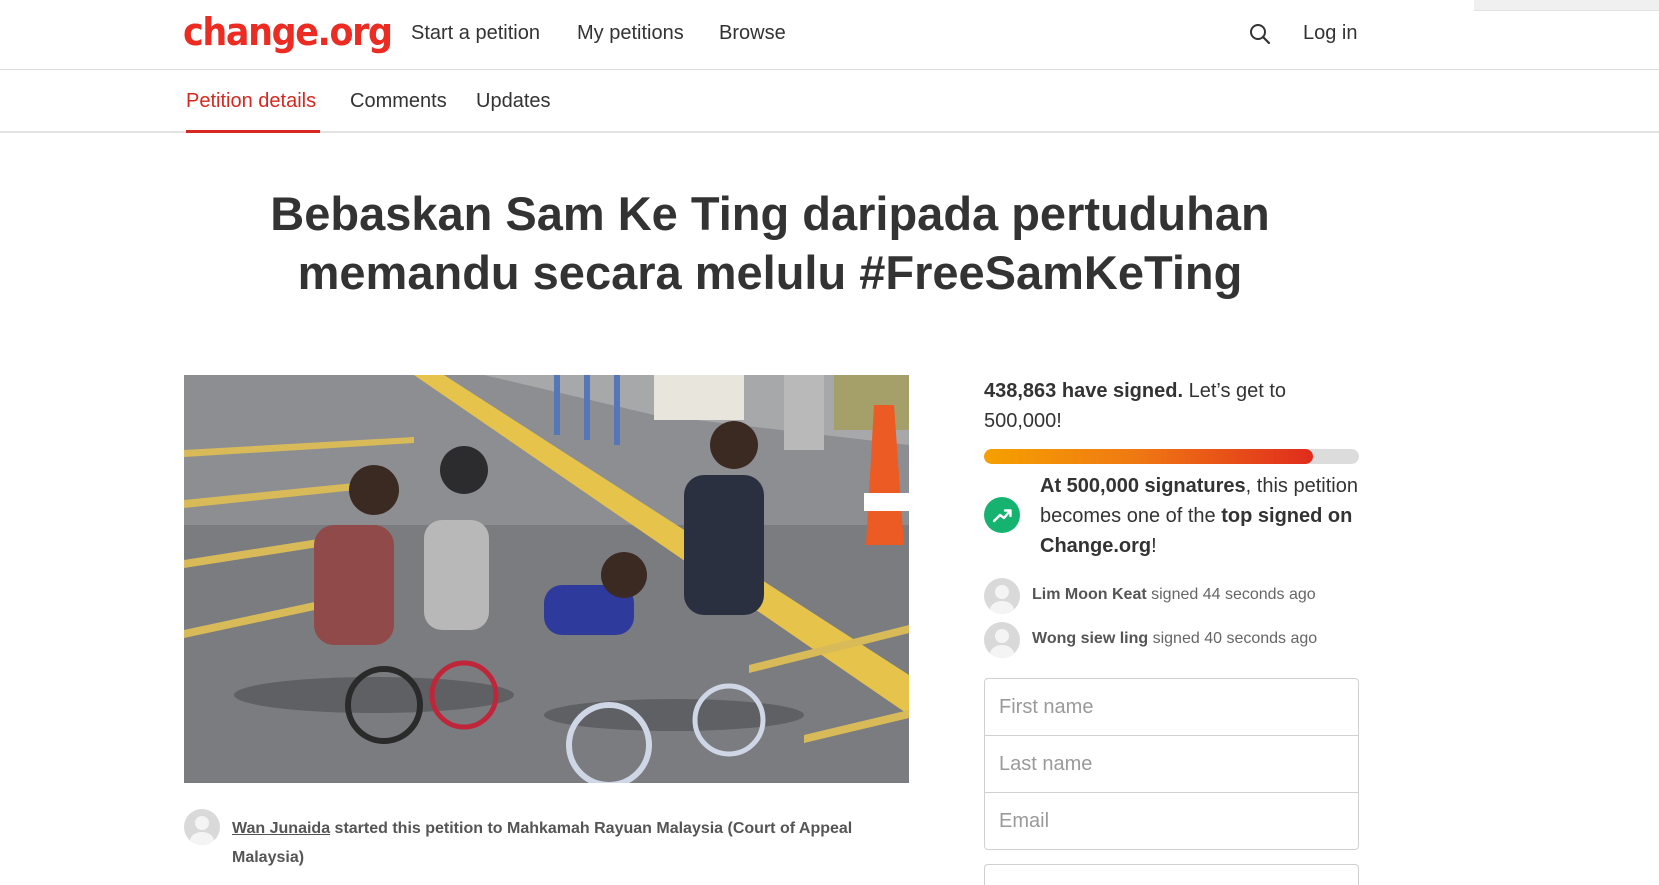 This screenshot has width=1659, height=885. Describe the element at coordinates (1149, 456) in the screenshot. I see `signature-progress-fill` at that location.